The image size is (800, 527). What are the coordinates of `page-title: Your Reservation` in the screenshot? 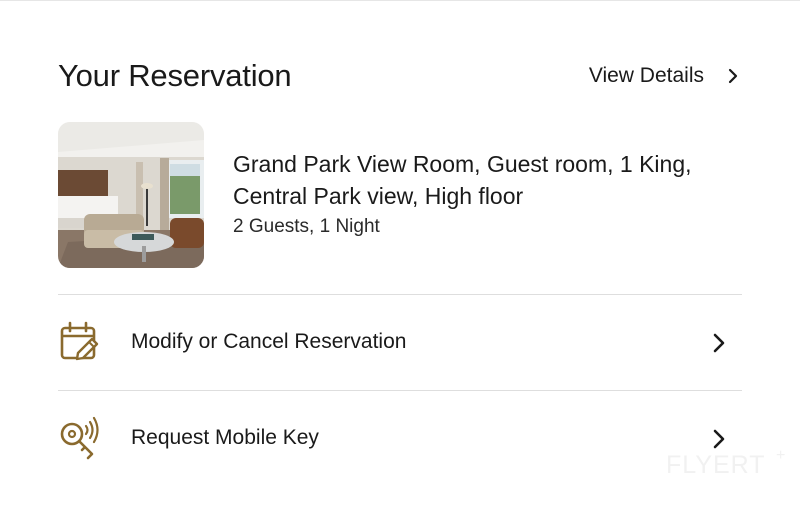 It's located at (175, 75).